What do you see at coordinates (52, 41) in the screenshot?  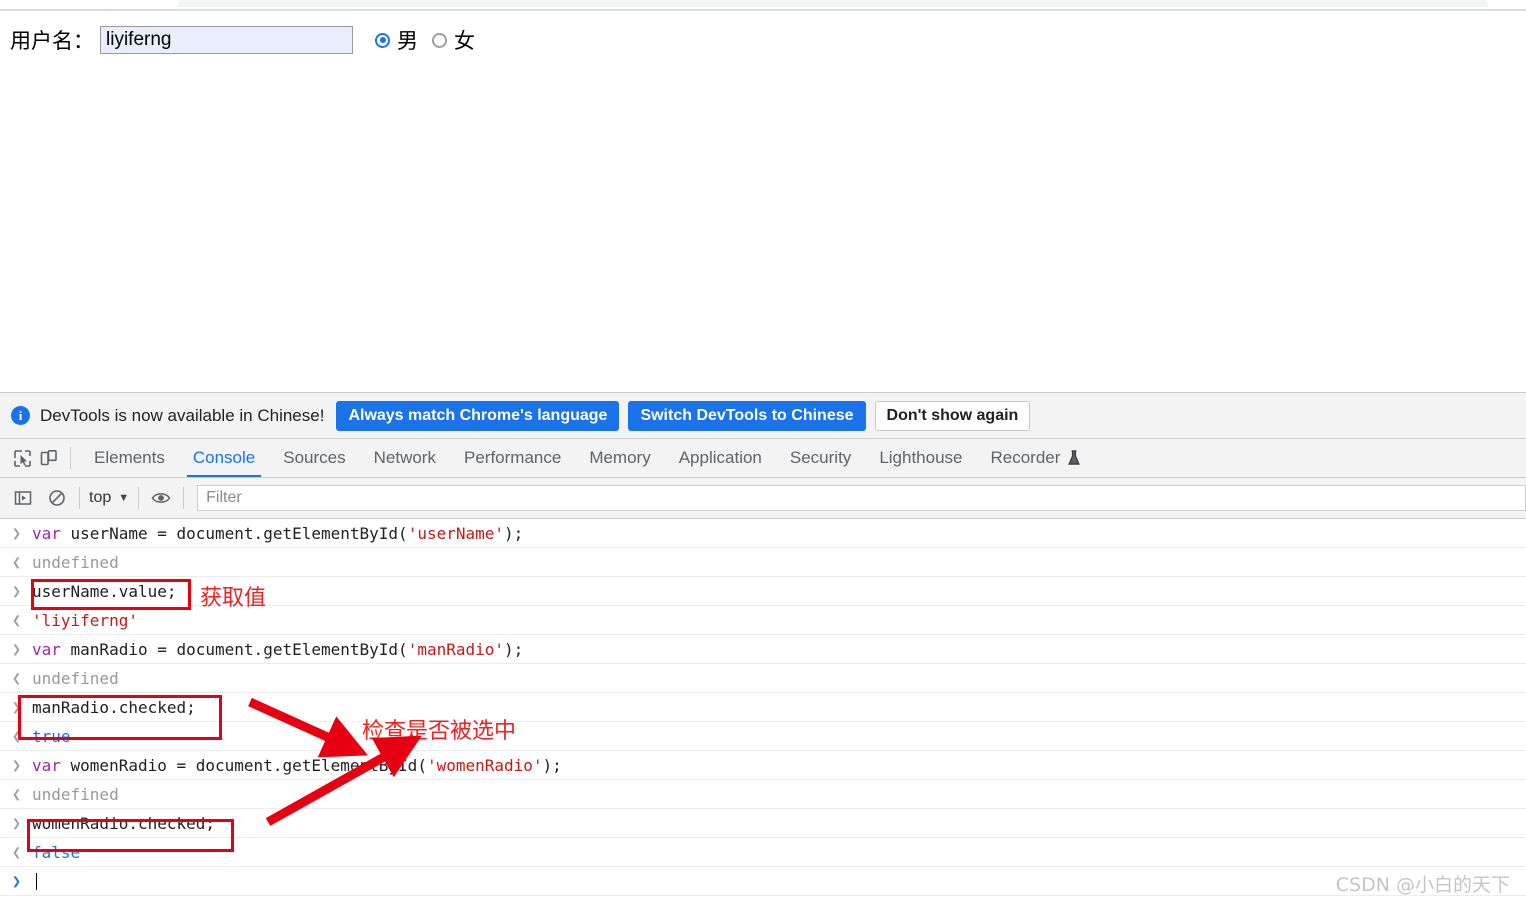 I see `username-label: 用户名：` at bounding box center [52, 41].